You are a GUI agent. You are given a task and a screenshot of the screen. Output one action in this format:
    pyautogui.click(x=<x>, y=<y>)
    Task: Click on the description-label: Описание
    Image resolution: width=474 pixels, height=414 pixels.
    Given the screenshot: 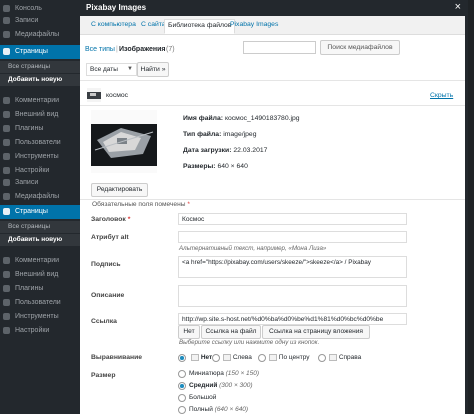 What is the action you would take?
    pyautogui.click(x=108, y=295)
    